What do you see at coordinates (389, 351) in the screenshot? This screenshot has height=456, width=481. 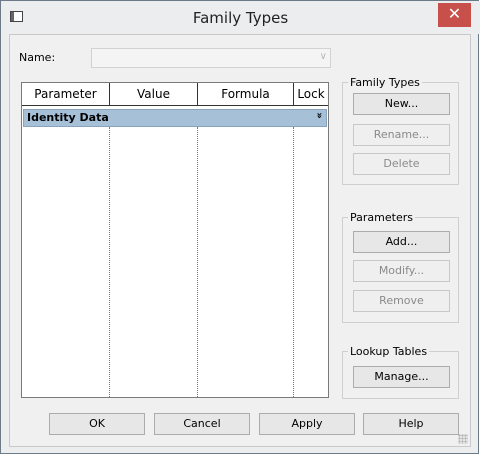 I see `lookup-tables-group-title: Lookup Tables` at bounding box center [389, 351].